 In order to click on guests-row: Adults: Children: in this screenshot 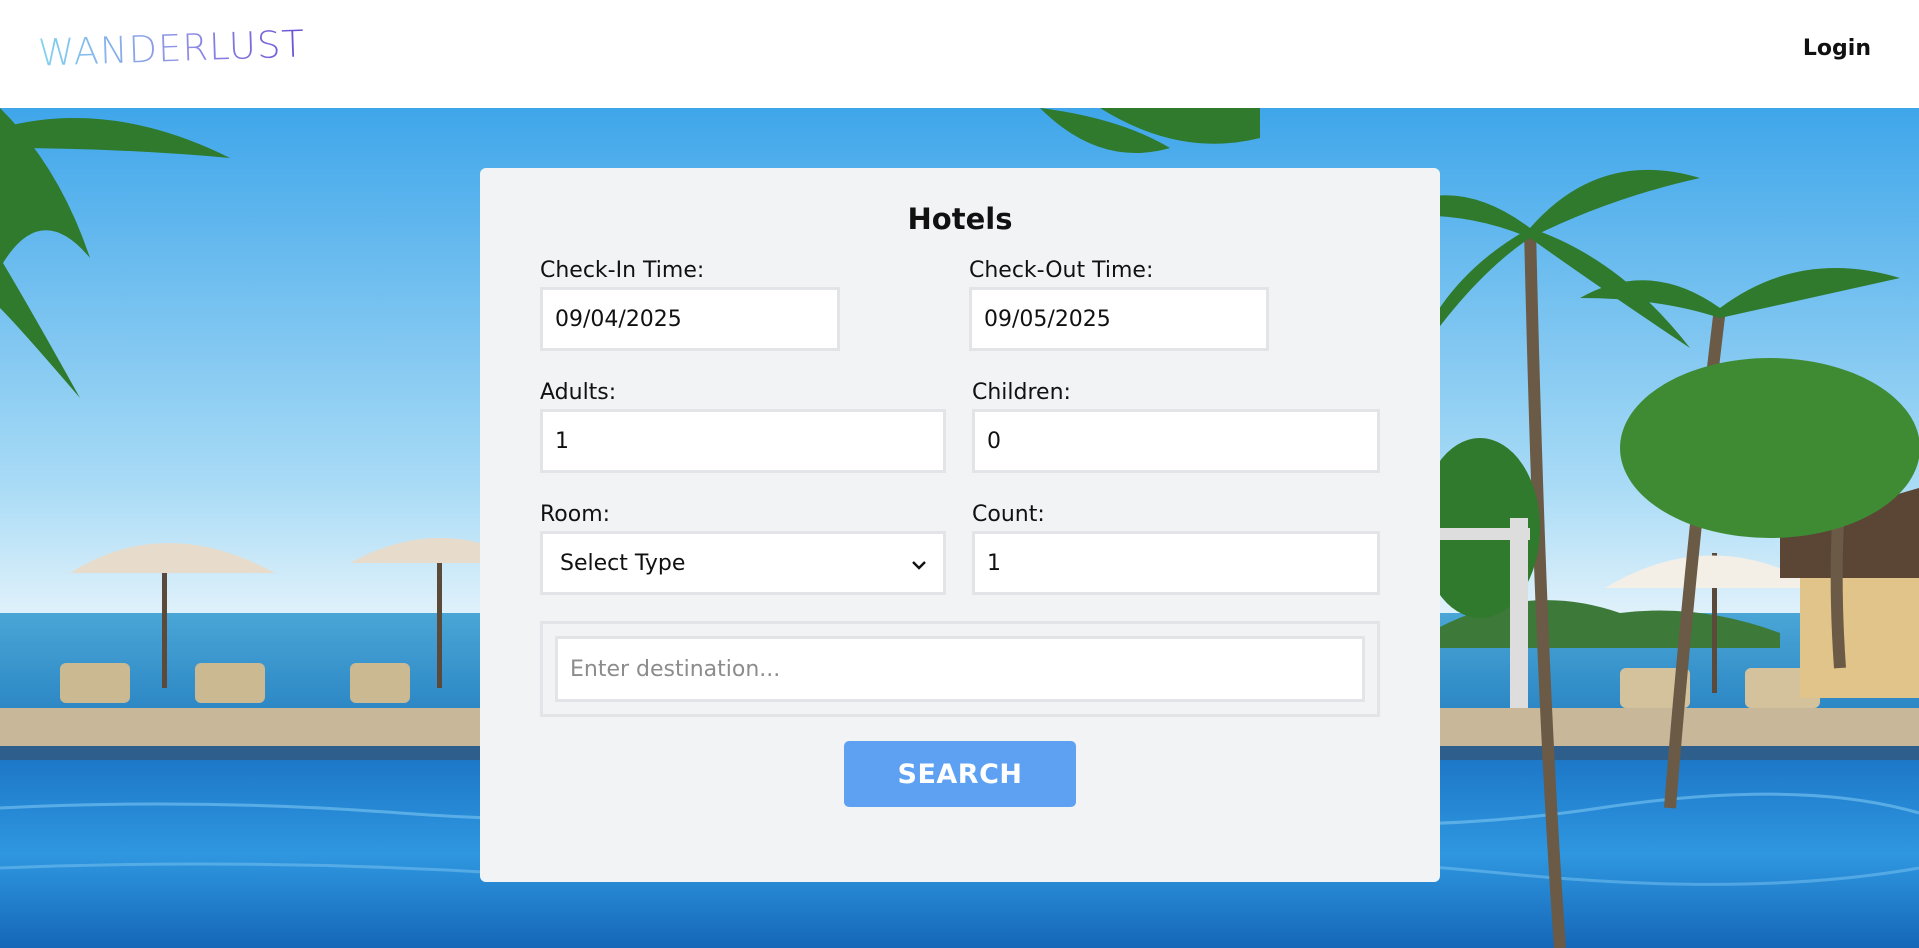, I will do `click(960, 426)`.